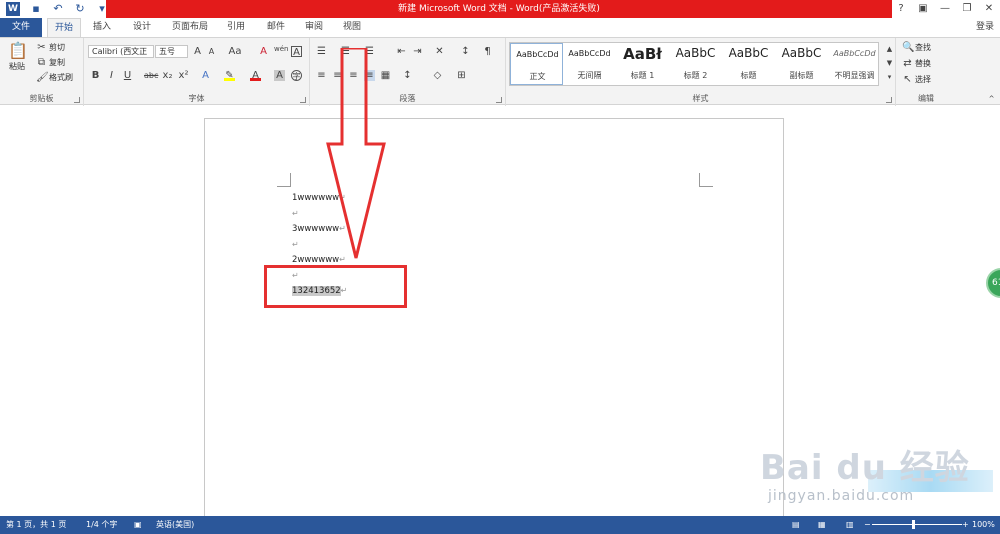 Image resolution: width=1000 pixels, height=534 pixels. I want to click on ribbon-tabs: 文件 开始 插入 设计 页面布局 引用 邮件 审阅 视图 登录, so click(500, 28).